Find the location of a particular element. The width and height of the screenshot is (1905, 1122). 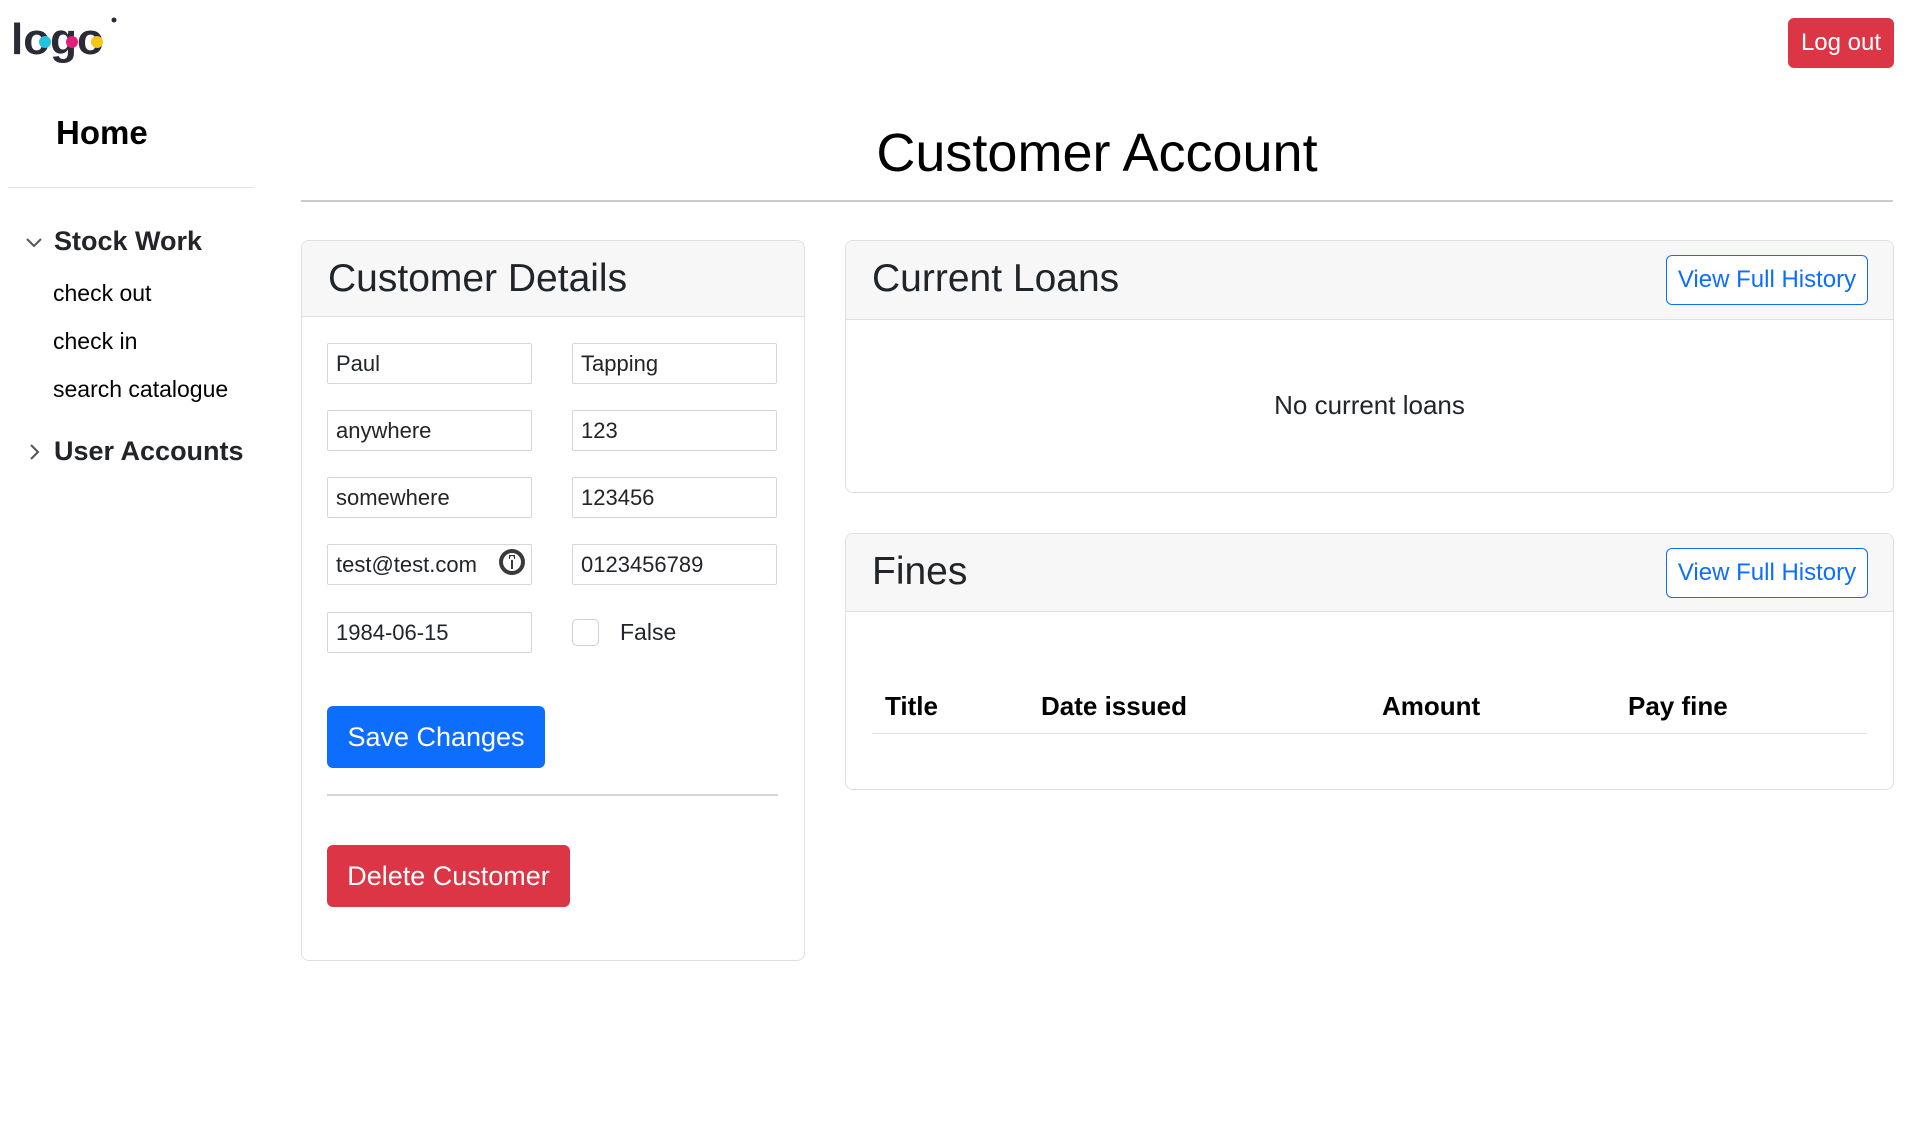

first-name-field: Paul is located at coordinates (429, 363).